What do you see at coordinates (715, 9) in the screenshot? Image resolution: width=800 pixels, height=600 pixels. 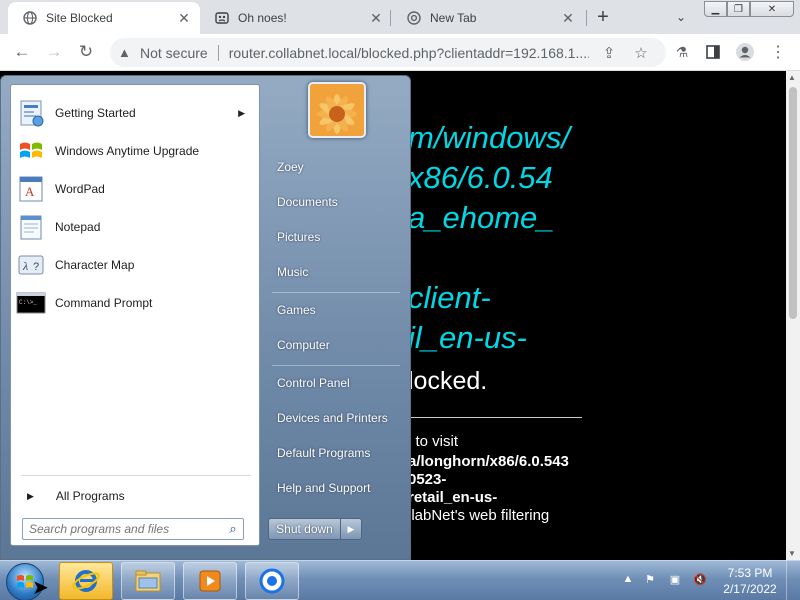 I see `minimize-button: ▁` at bounding box center [715, 9].